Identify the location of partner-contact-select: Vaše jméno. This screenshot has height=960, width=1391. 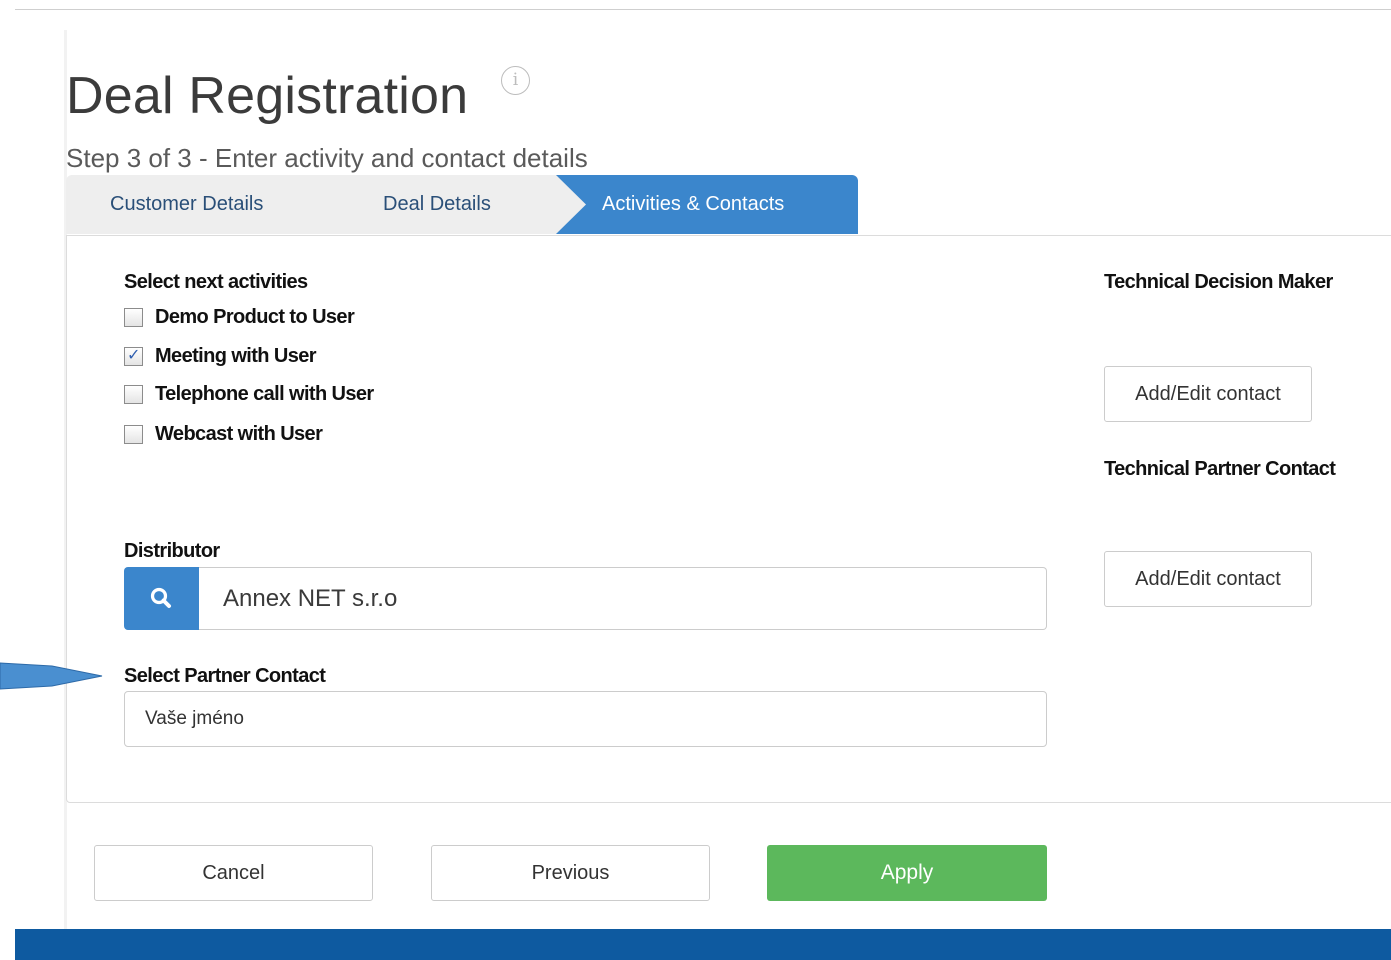
(585, 719).